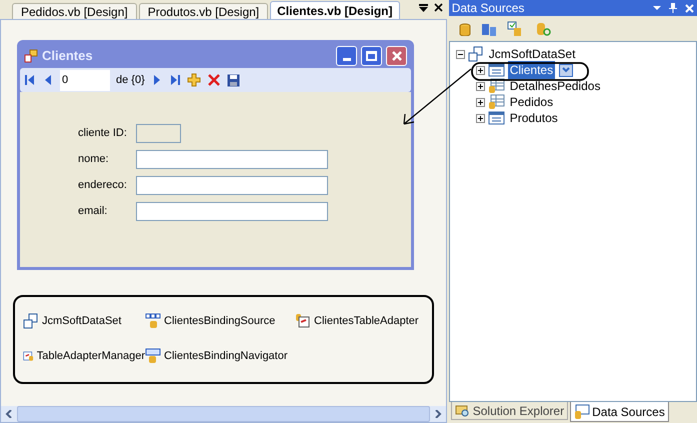  Describe the element at coordinates (103, 186) in the screenshot. I see `field-label: endereco:` at that location.